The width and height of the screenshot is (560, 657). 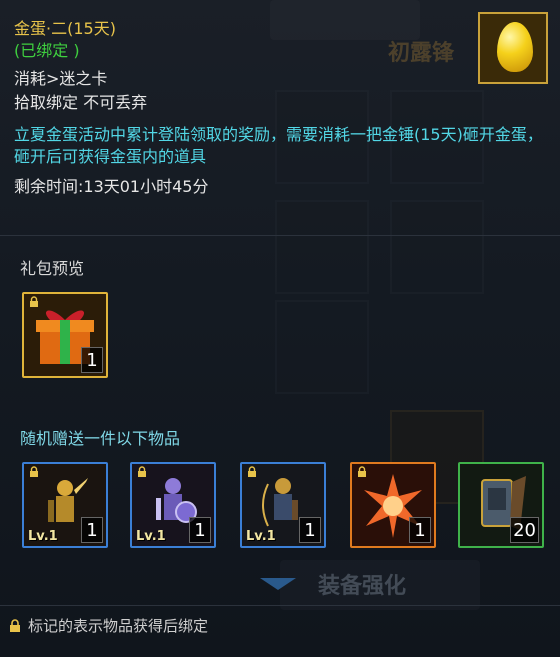 I want to click on random-item-slot-3: Lv.1 1, so click(x=283, y=505).